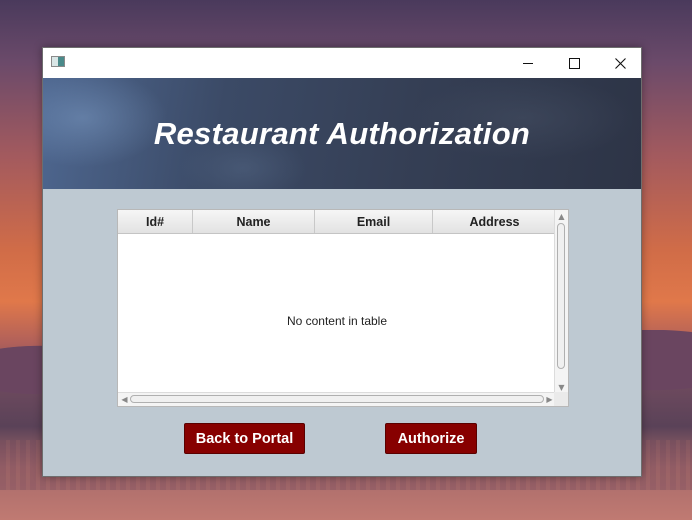 This screenshot has height=520, width=692. I want to click on scroll-right-icon: ▶, so click(549, 399).